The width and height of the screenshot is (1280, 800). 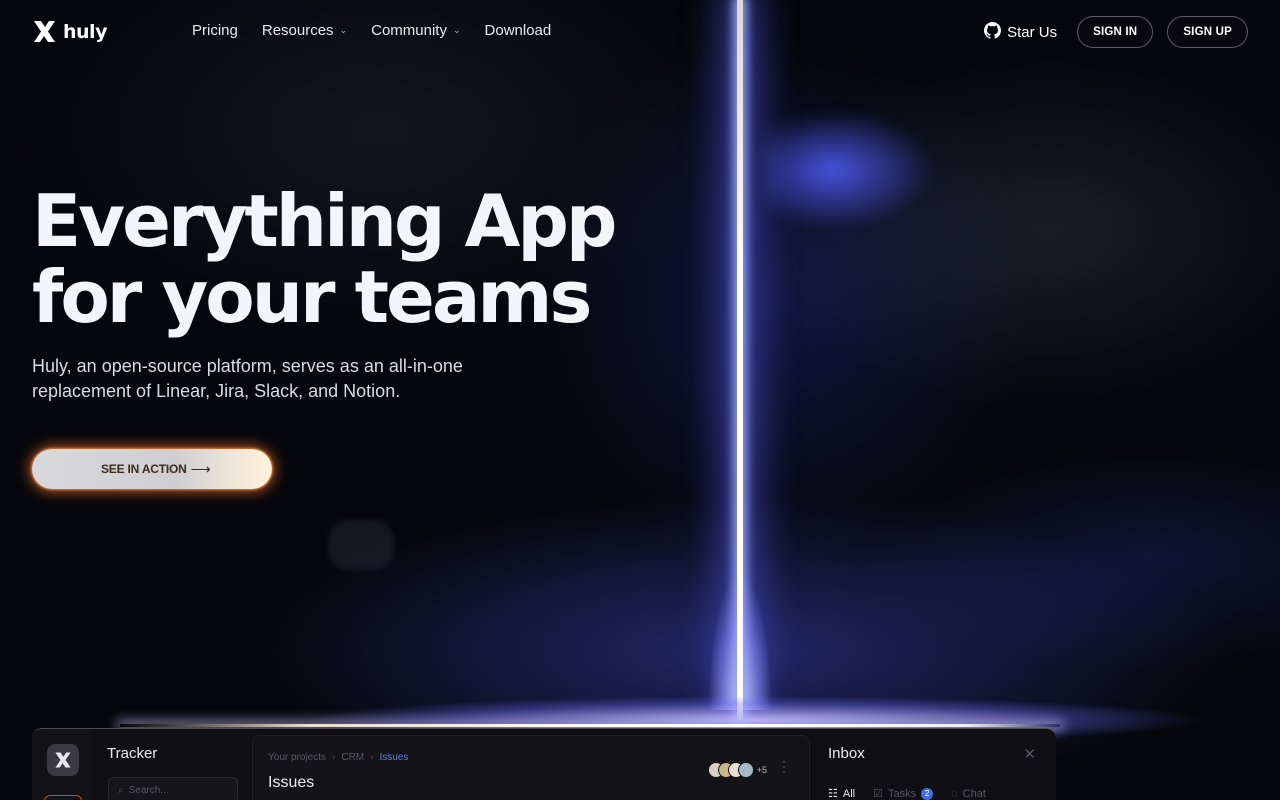 What do you see at coordinates (954, 793) in the screenshot?
I see `chat-icon: ◌` at bounding box center [954, 793].